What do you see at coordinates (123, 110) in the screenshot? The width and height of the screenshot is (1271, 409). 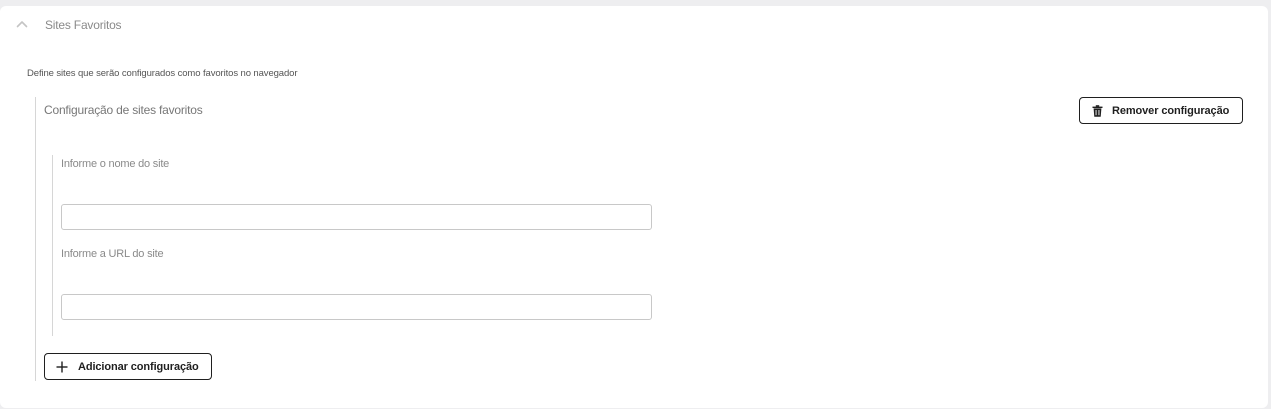 I see `config-title: Configuração de sites favoritos` at bounding box center [123, 110].